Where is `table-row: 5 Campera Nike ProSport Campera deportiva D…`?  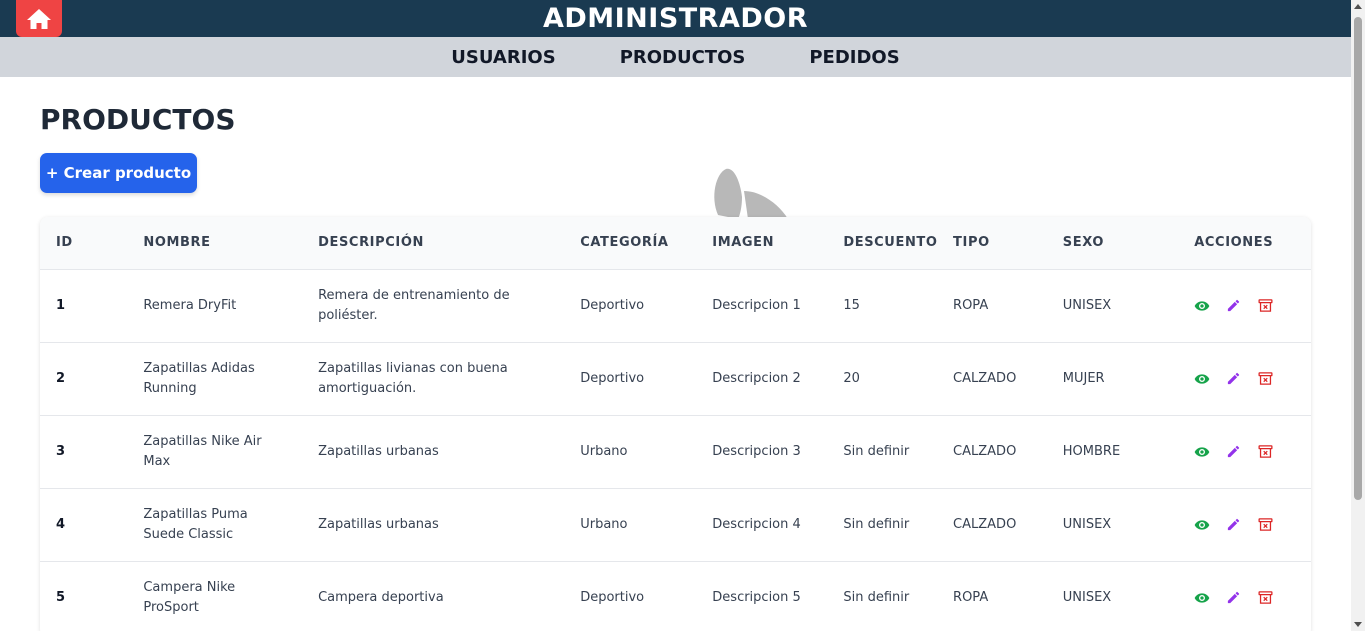
table-row: 5 Campera Nike ProSport Campera deportiva D… is located at coordinates (675, 596).